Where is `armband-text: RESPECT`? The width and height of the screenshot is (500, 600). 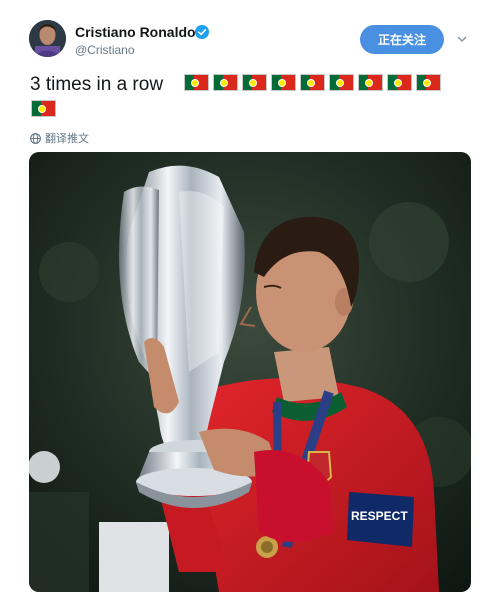 armband-text: RESPECT is located at coordinates (379, 516).